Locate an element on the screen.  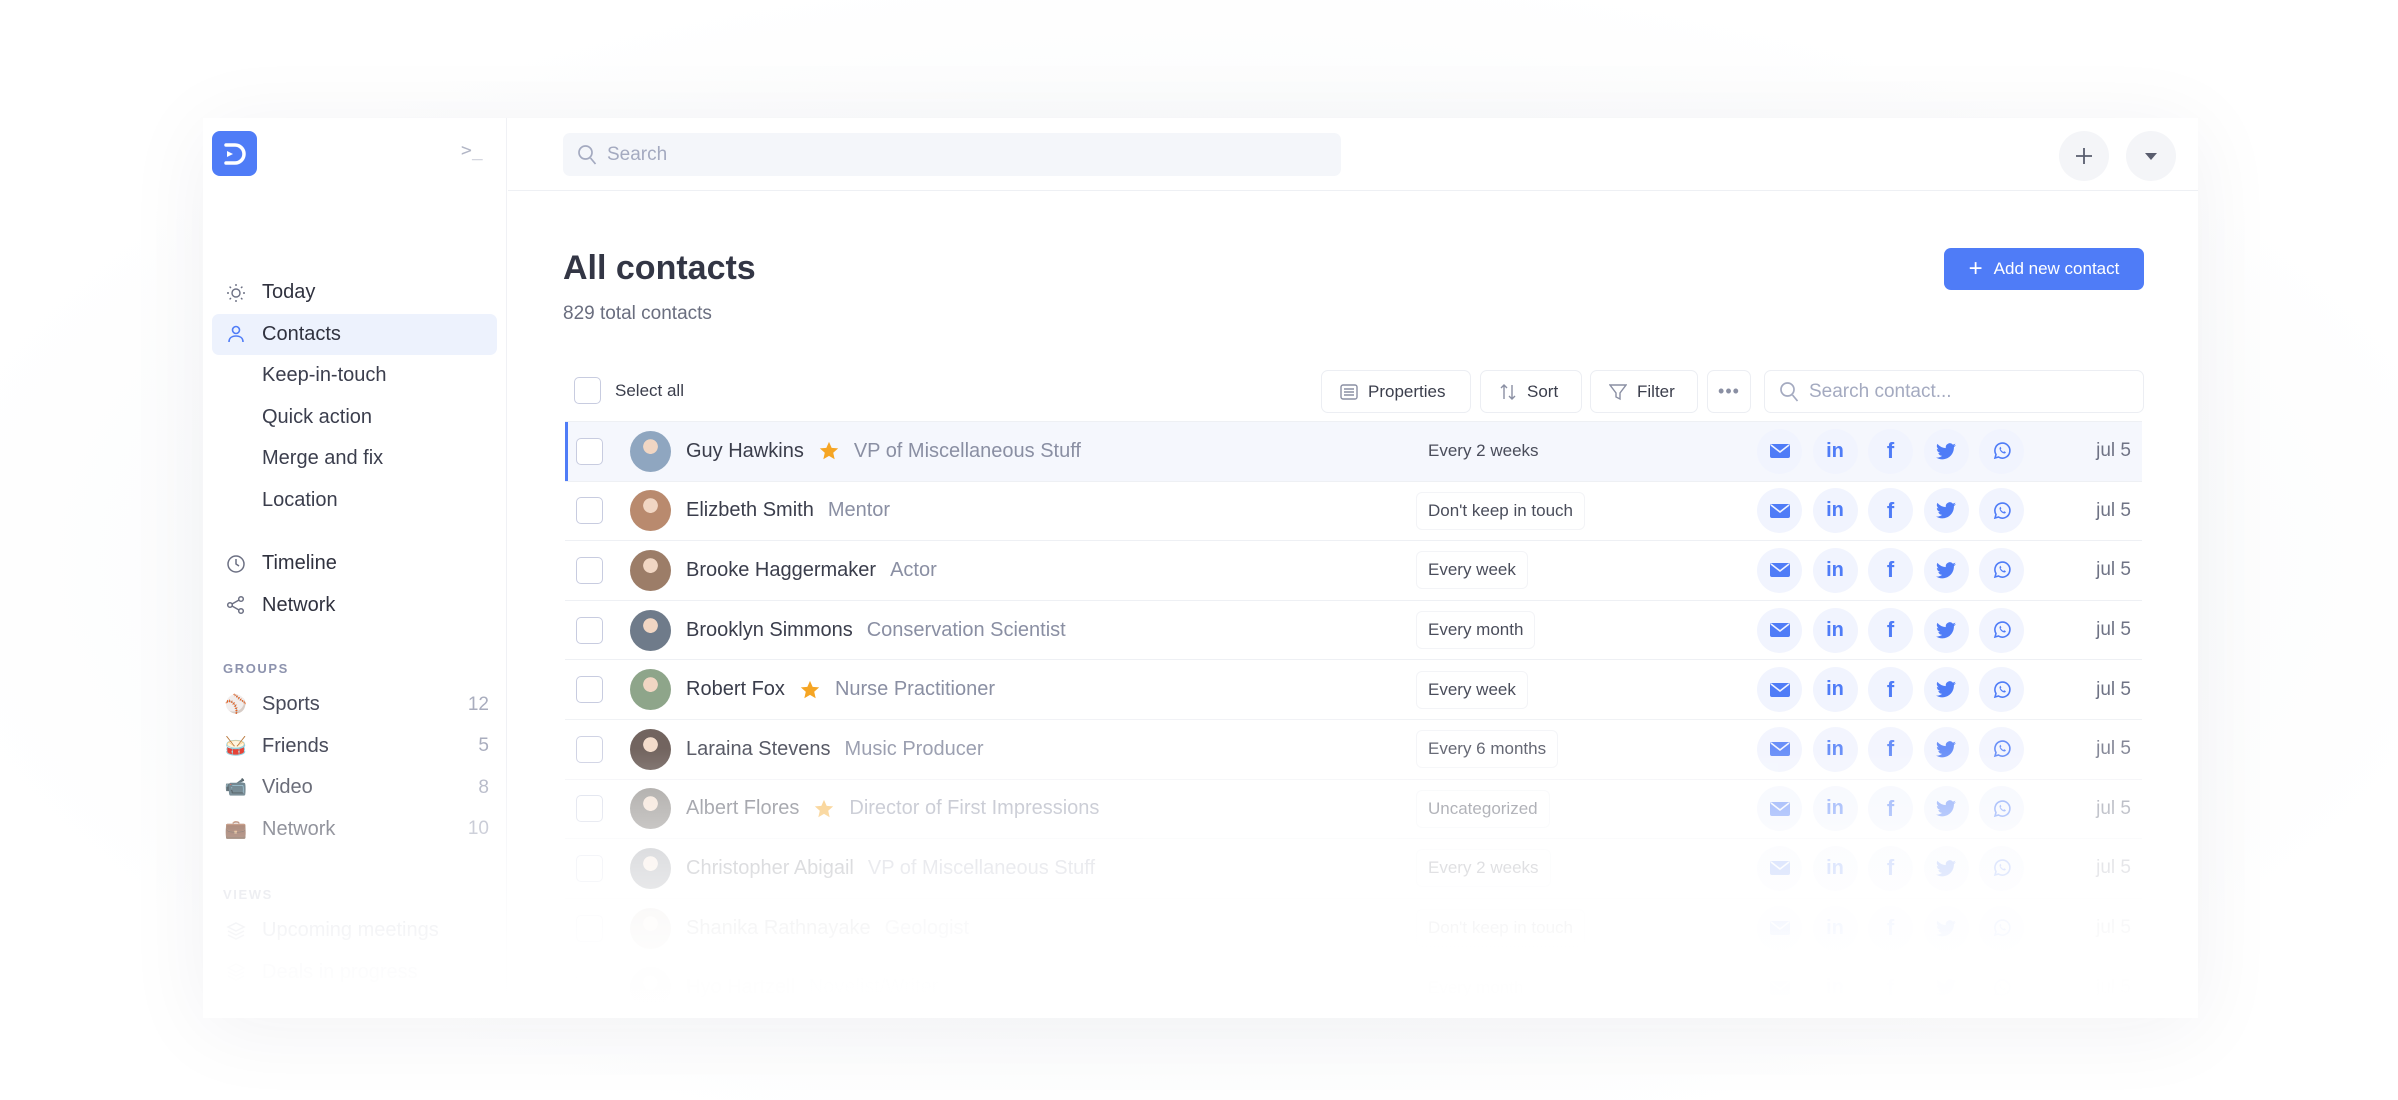
global-search is located at coordinates (952, 154).